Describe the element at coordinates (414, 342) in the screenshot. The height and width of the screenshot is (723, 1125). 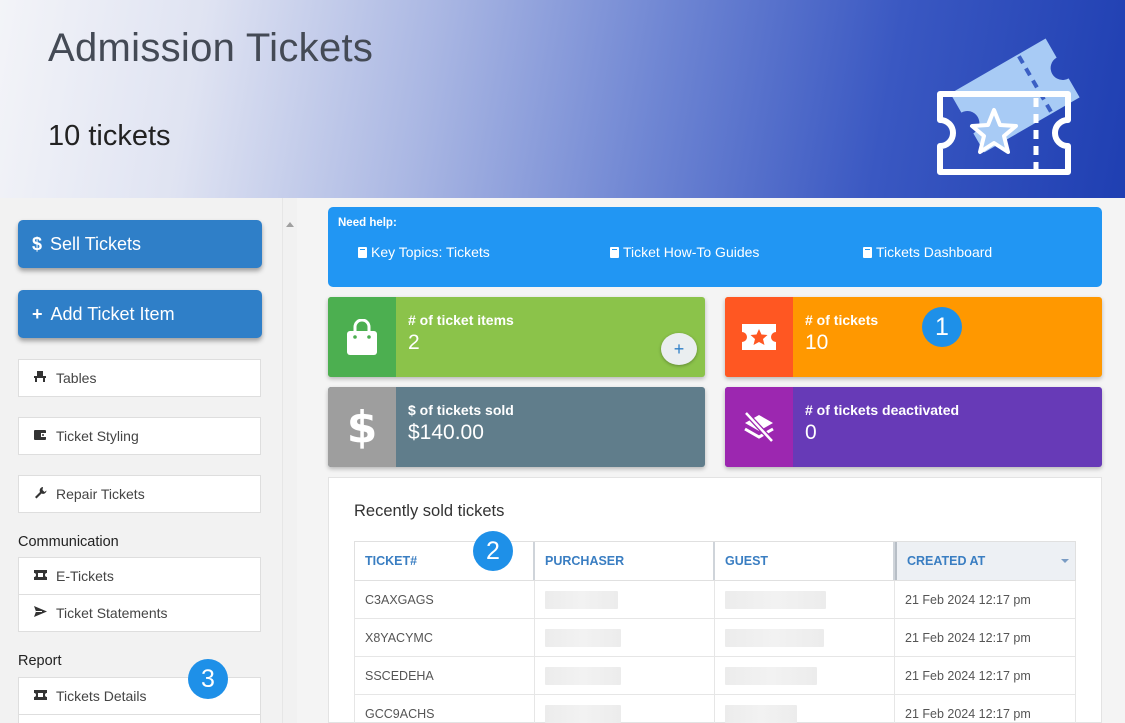
I see `stat-value: 2` at that location.